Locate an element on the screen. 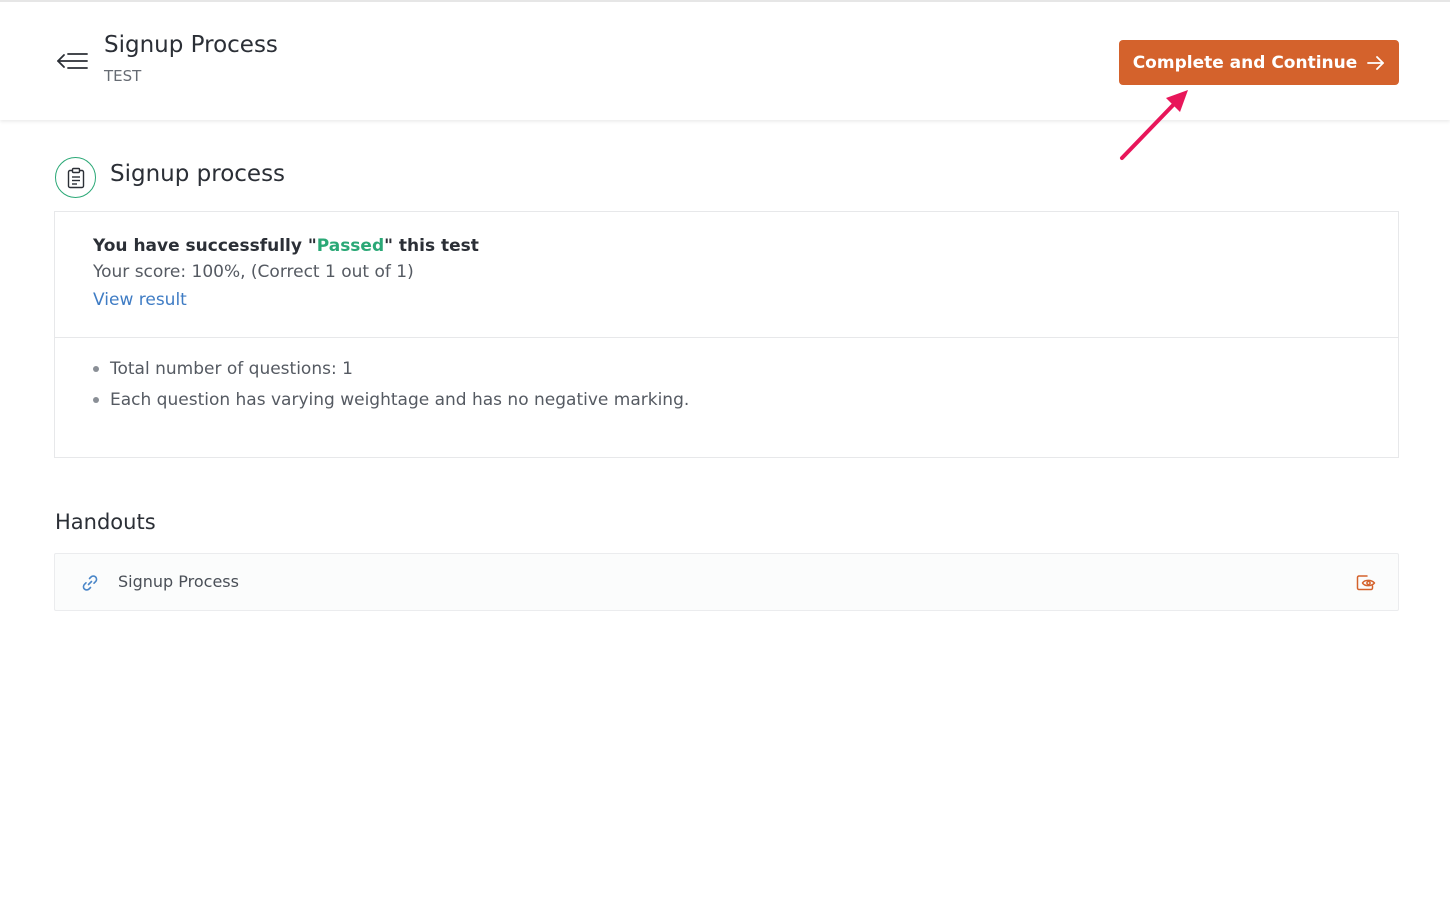 The image size is (1450, 910). clipboard-icon is located at coordinates (75, 177).